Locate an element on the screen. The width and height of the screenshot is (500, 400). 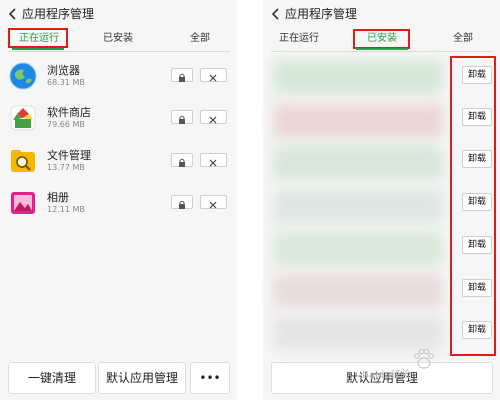
baidu-paw-logo is located at coordinates (424, 358).